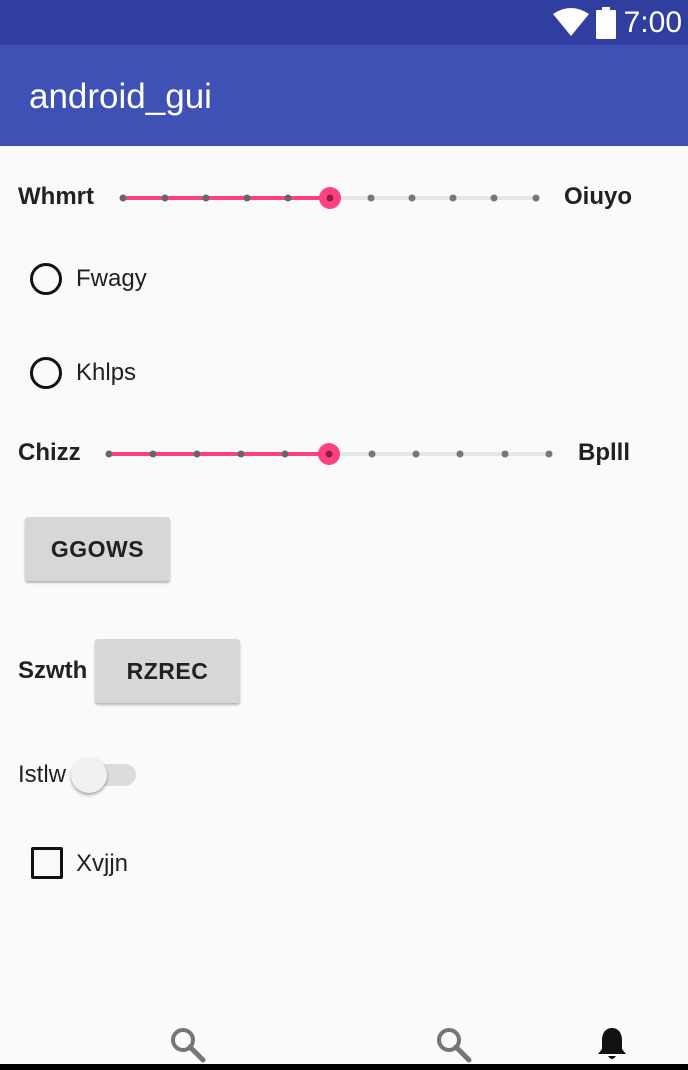  What do you see at coordinates (53, 670) in the screenshot?
I see `szwth-label: Szwth` at bounding box center [53, 670].